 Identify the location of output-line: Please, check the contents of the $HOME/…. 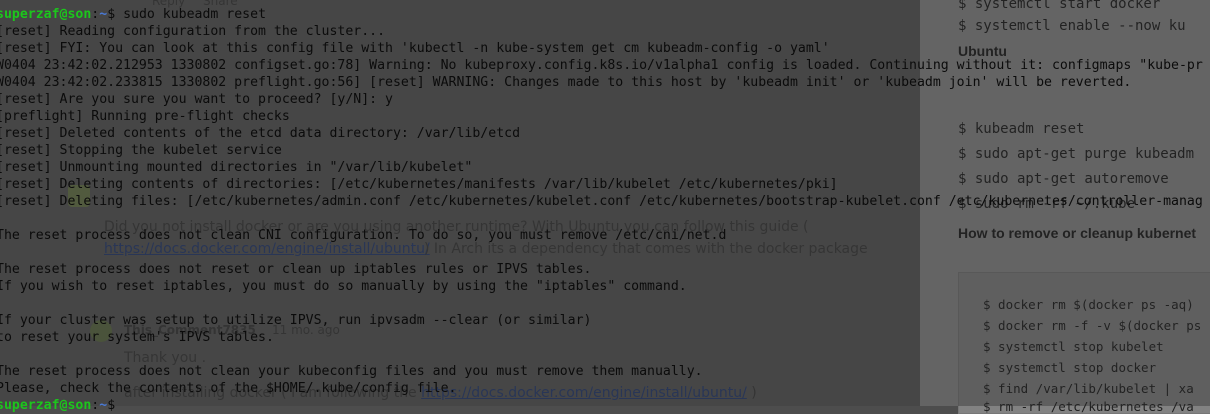
(228, 388).